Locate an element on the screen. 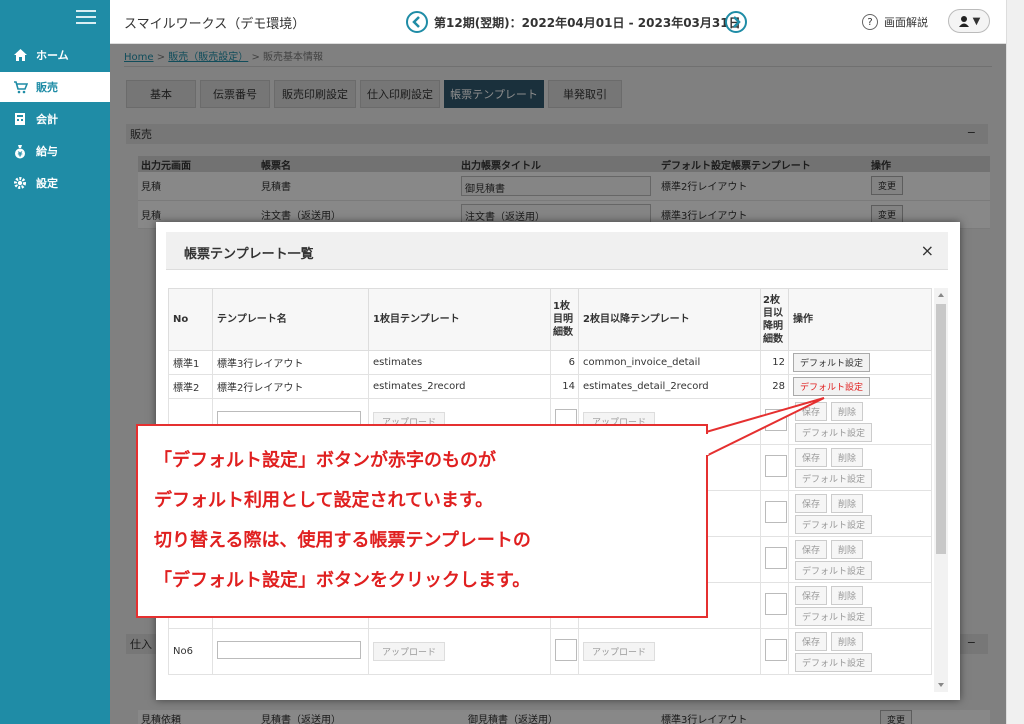 This screenshot has height=724, width=1024. sidebar-item-settings: 設定 is located at coordinates (55, 183).